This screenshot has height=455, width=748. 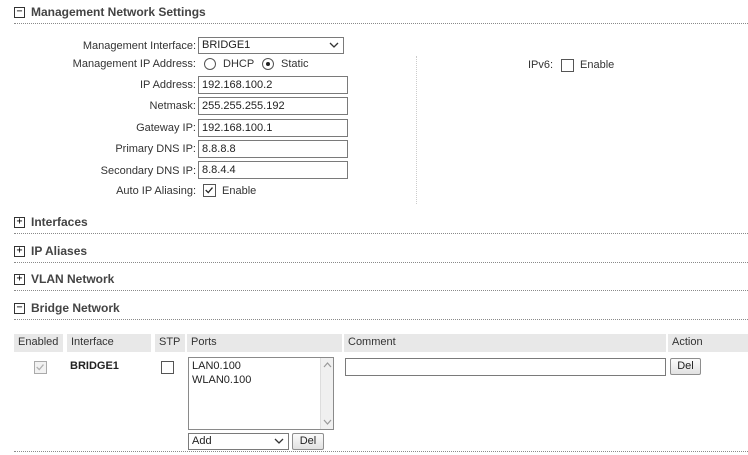 I want to click on section-title-vlan: VLAN Network, so click(x=72, y=279).